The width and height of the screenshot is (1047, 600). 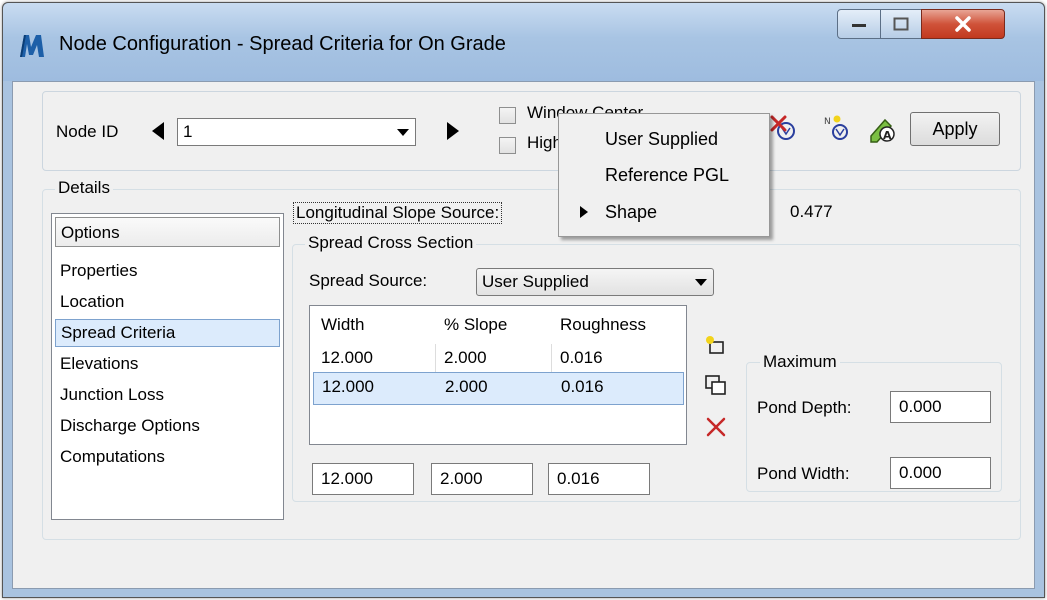 I want to click on delete-node-icon, so click(x=784, y=129).